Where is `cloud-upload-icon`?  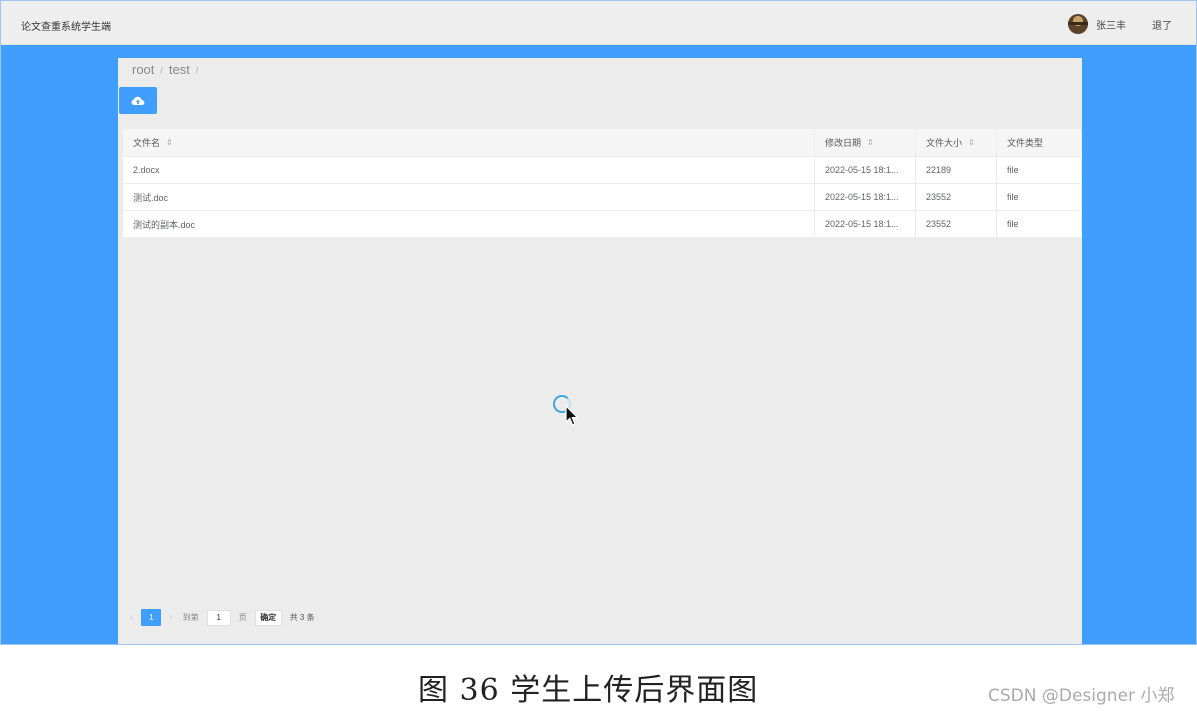
cloud-upload-icon is located at coordinates (138, 100).